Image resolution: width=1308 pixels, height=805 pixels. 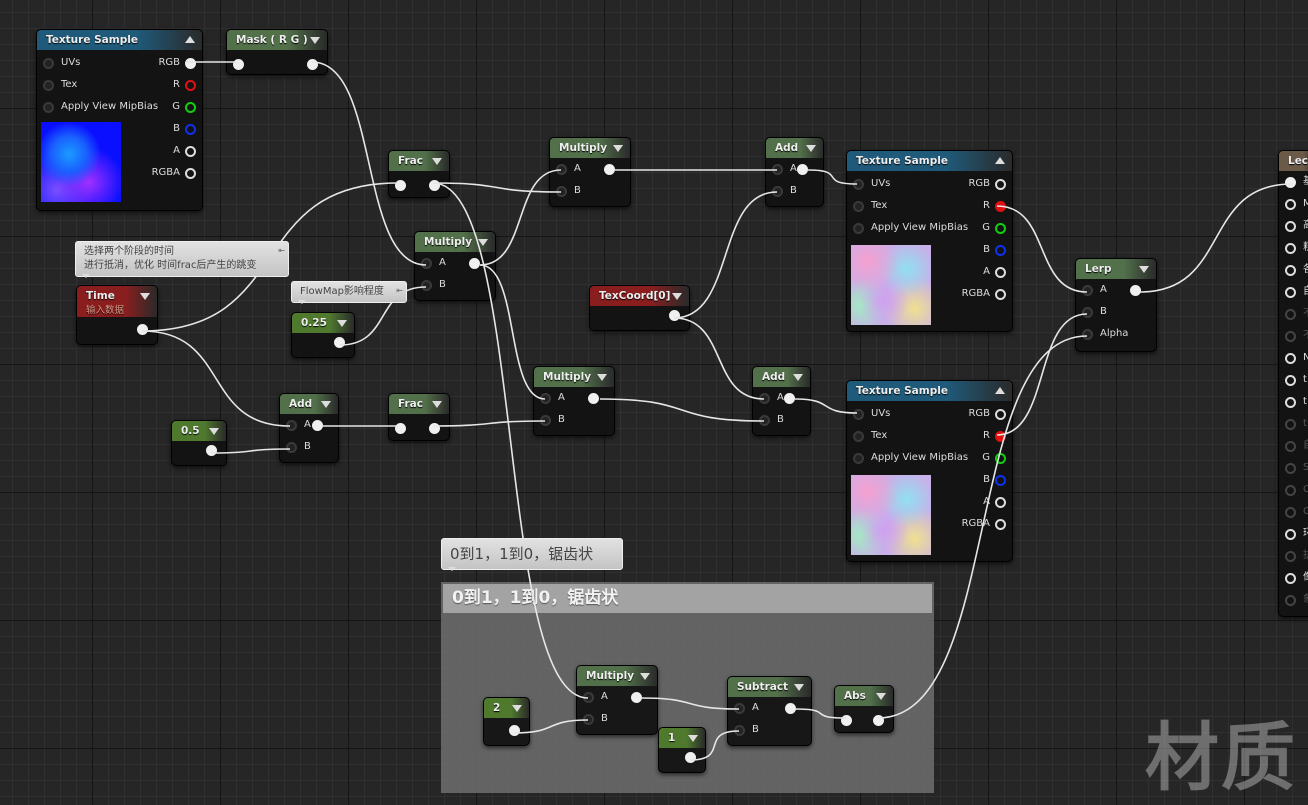 I want to click on node-time: Time 输入数据, so click(x=117, y=315).